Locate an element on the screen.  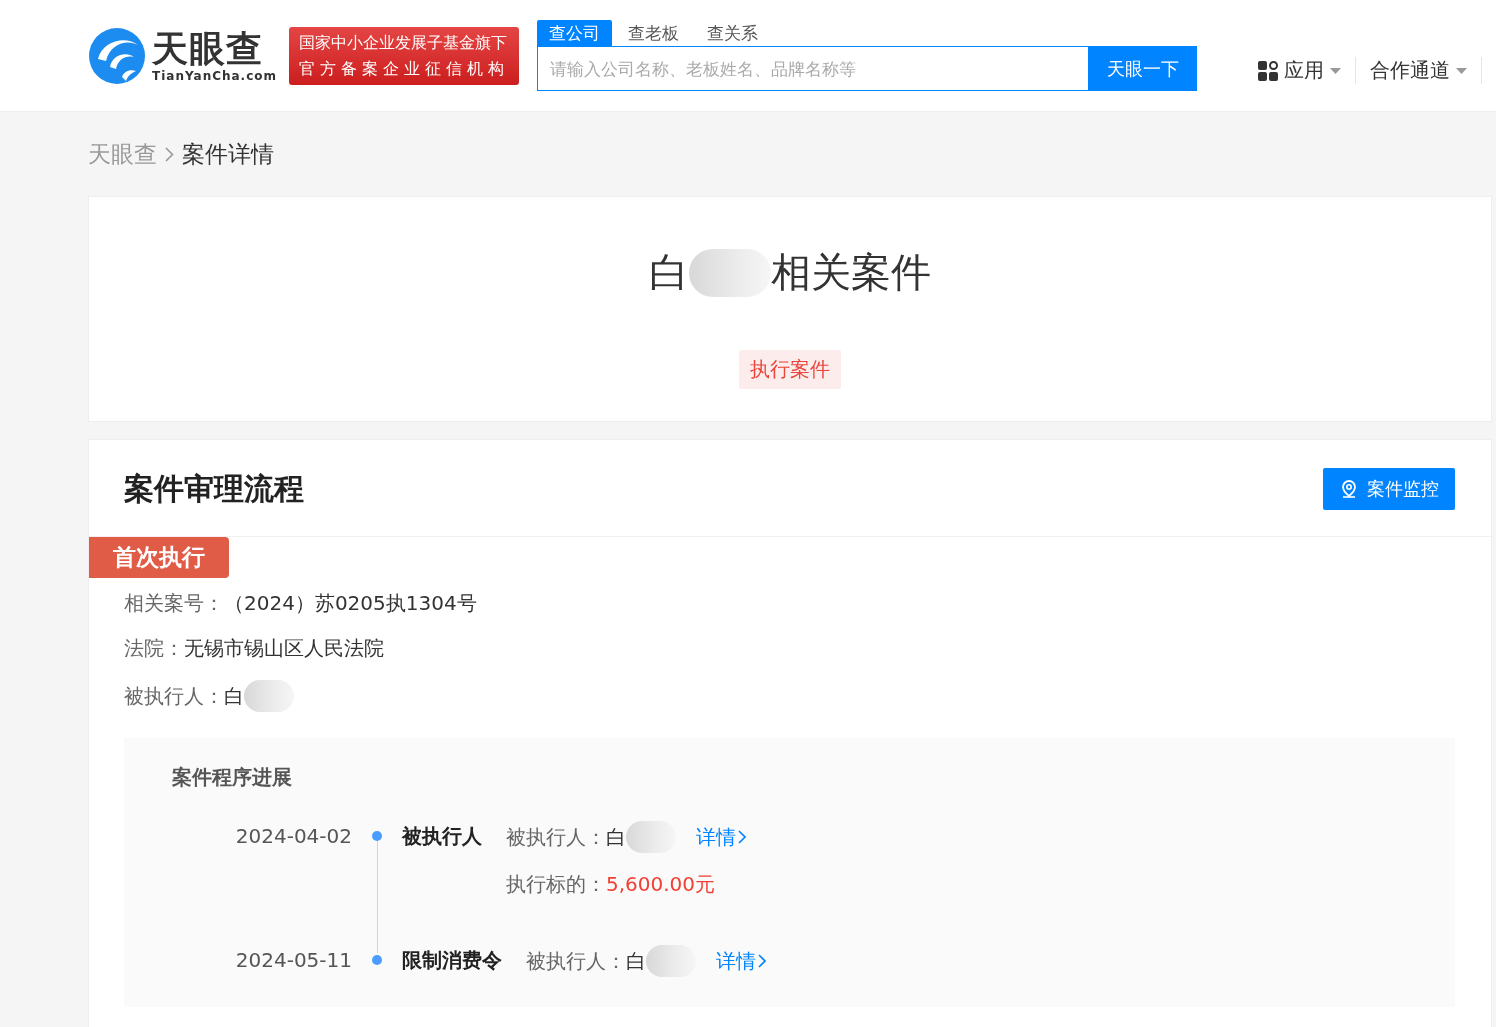
case-title: 相关案件 is located at coordinates (851, 272).